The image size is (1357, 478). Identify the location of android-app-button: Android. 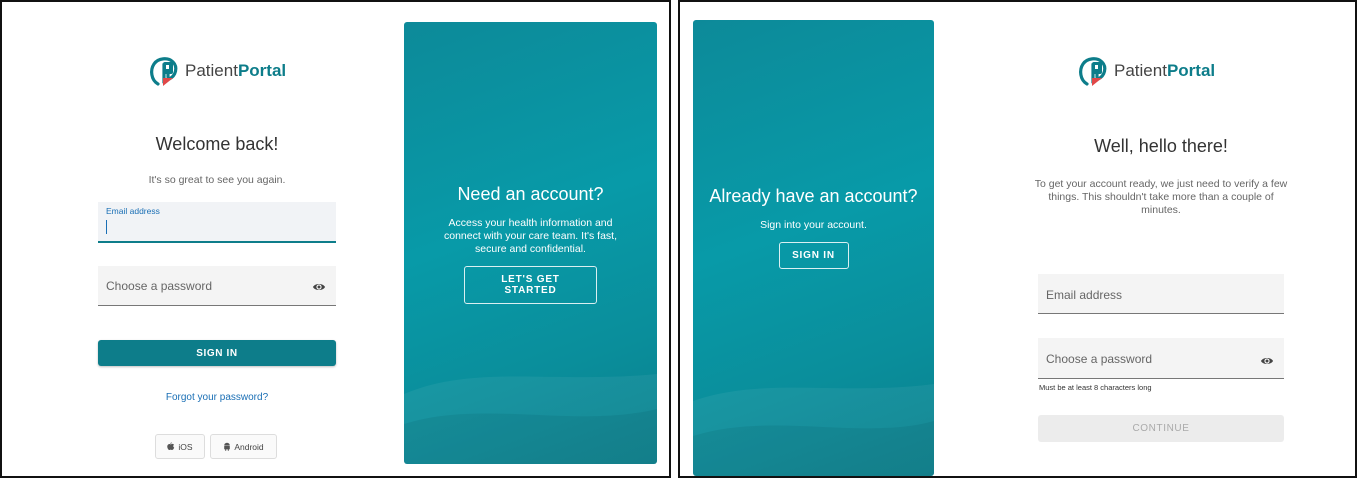
(243, 446).